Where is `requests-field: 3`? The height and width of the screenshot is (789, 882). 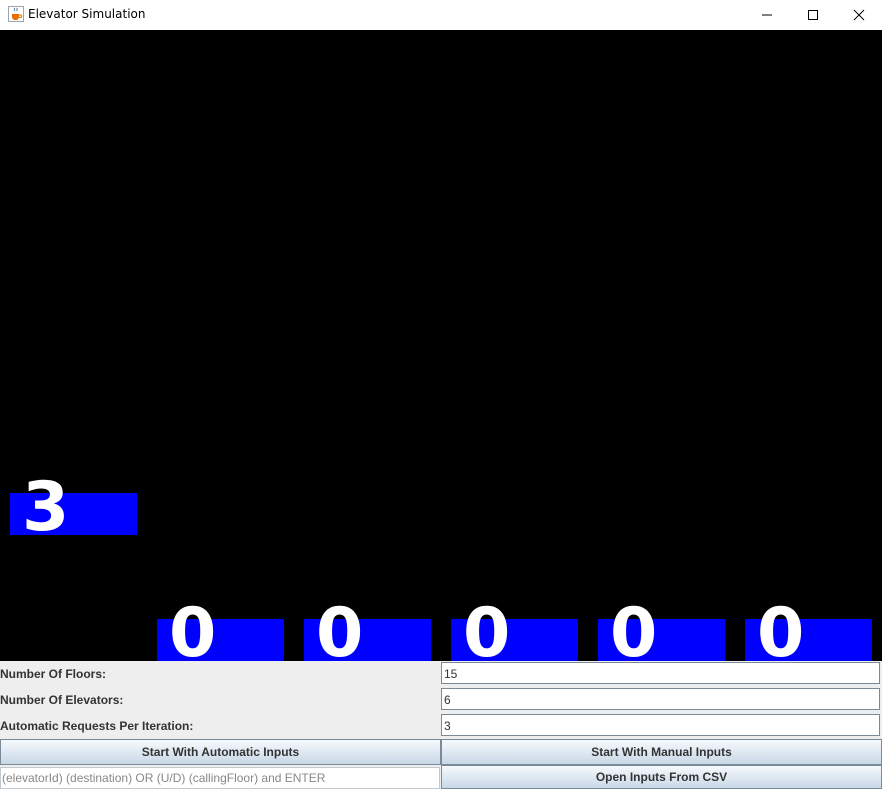 requests-field: 3 is located at coordinates (660, 725).